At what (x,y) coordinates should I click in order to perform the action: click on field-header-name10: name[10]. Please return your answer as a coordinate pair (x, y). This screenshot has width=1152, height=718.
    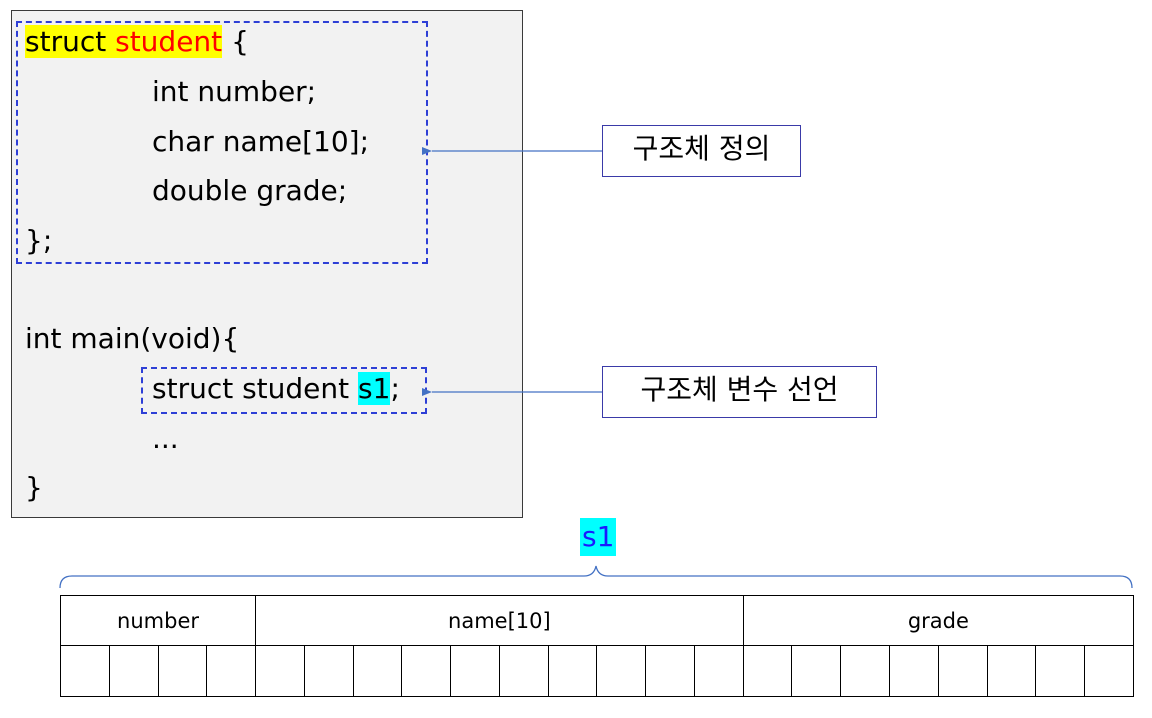
    Looking at the image, I should click on (499, 620).